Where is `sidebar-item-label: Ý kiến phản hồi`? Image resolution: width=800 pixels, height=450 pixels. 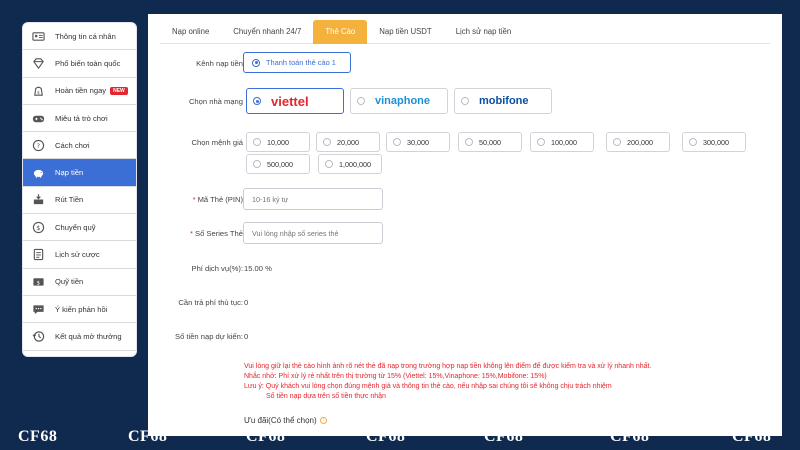 sidebar-item-label: Ý kiến phản hồi is located at coordinates (81, 309).